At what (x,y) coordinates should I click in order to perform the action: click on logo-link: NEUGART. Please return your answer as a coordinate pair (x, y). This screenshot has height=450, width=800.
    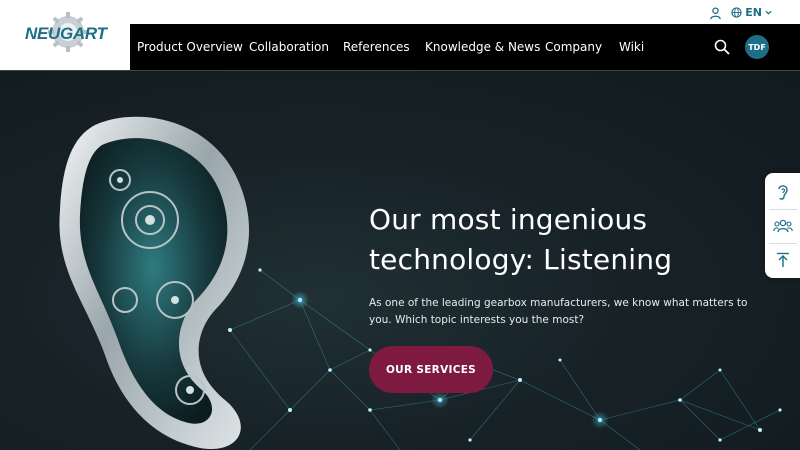
    Looking at the image, I should click on (65, 35).